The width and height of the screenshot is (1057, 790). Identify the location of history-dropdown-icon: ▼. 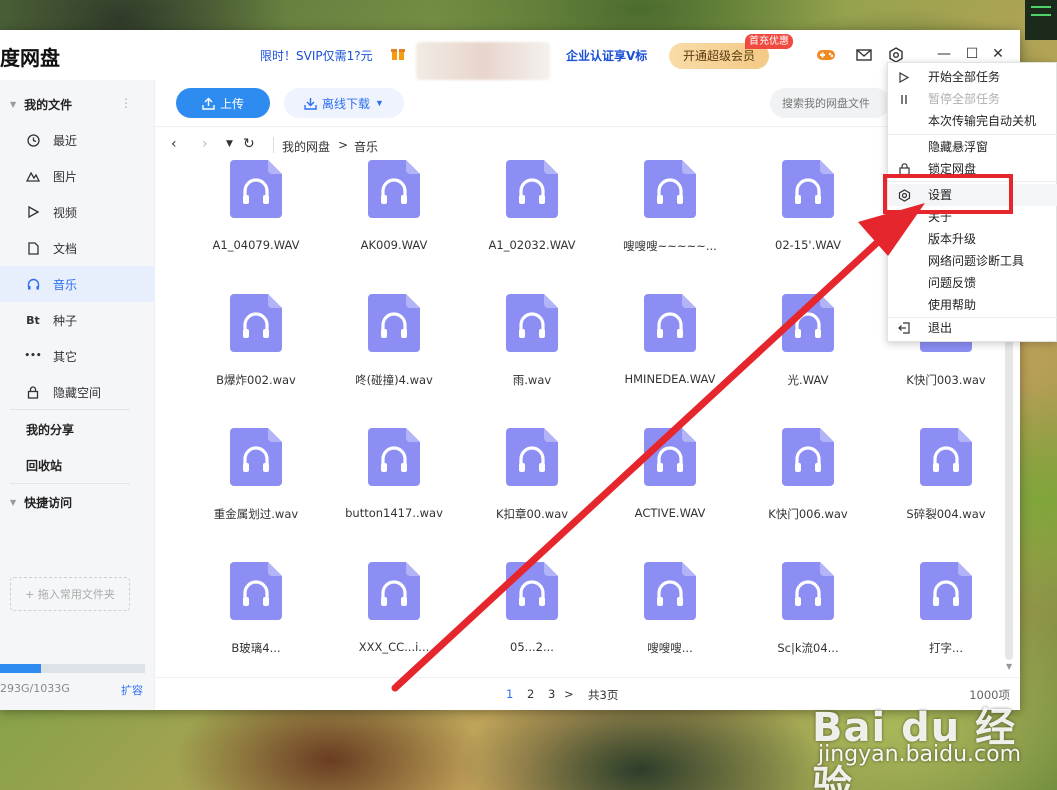
(229, 144).